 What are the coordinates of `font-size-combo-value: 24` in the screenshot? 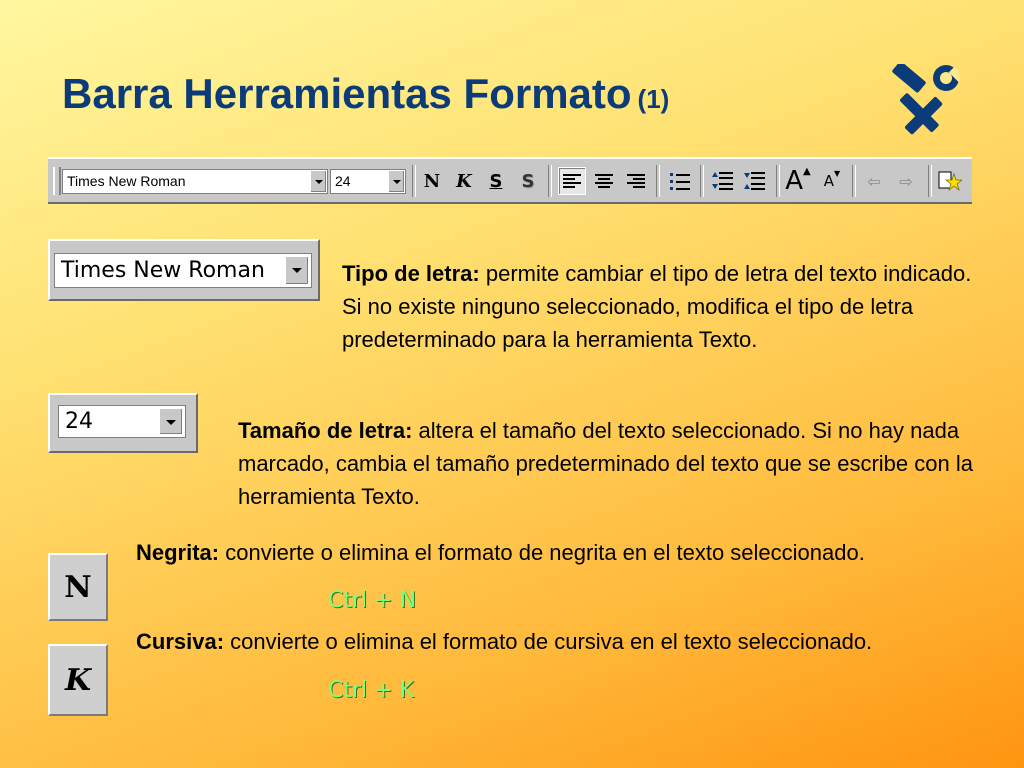 It's located at (79, 421).